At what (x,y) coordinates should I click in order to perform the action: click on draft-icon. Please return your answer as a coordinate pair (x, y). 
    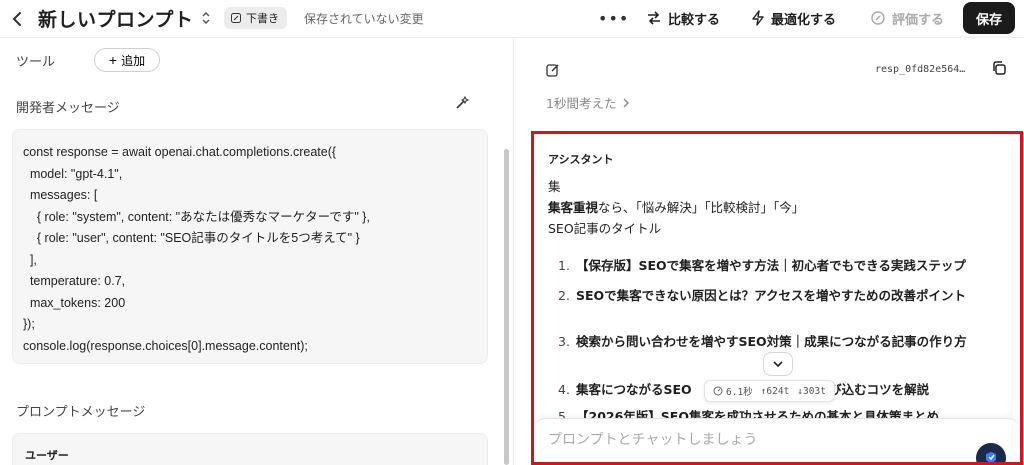
    Looking at the image, I should click on (236, 18).